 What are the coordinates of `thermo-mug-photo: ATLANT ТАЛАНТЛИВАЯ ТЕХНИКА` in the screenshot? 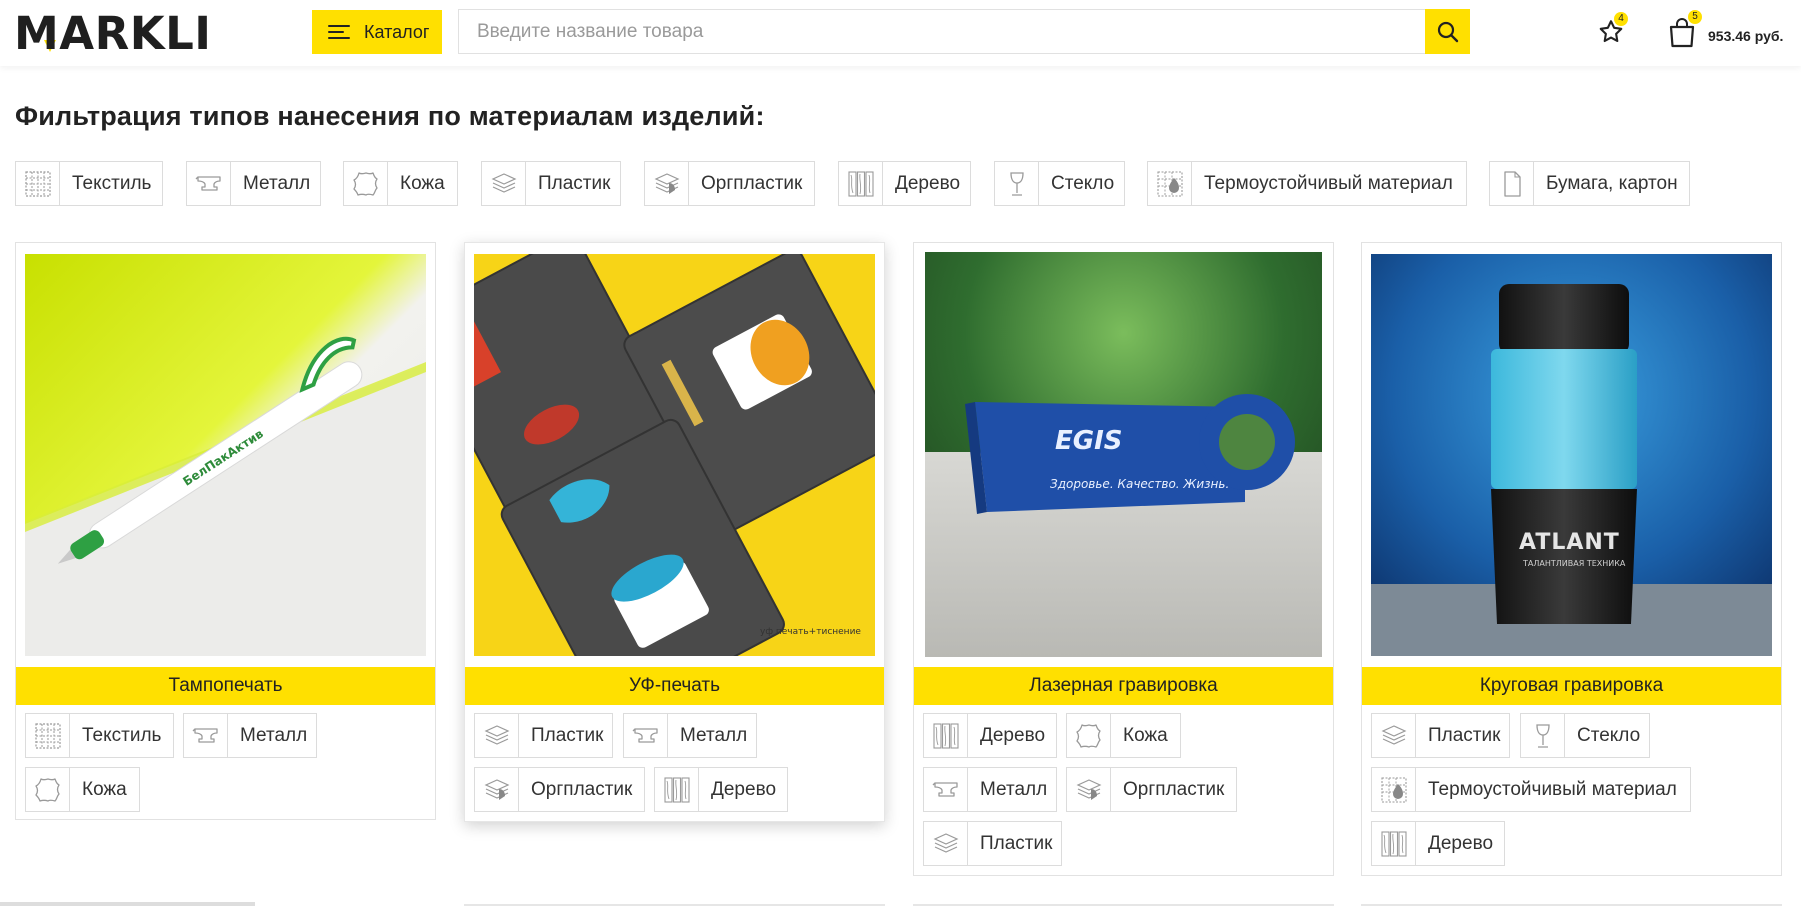 It's located at (1571, 455).